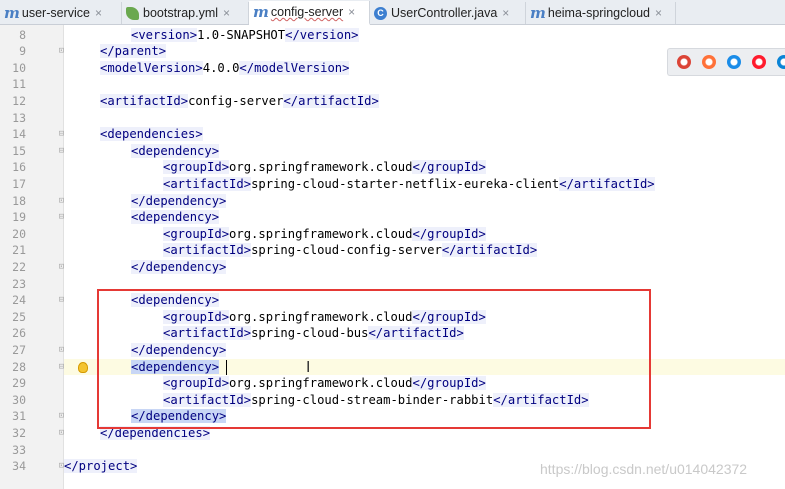  I want to click on line-number: 19, so click(19, 217).